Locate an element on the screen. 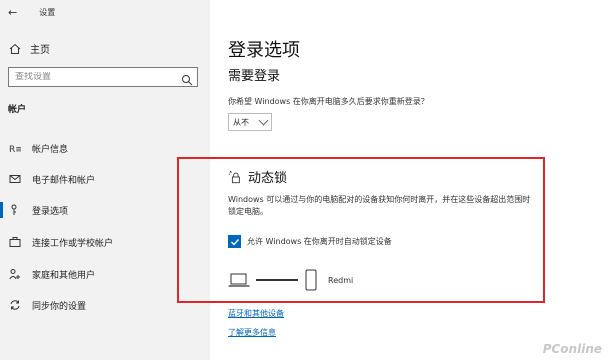 This screenshot has height=360, width=608. watermark-logo: PConline is located at coordinates (572, 349).